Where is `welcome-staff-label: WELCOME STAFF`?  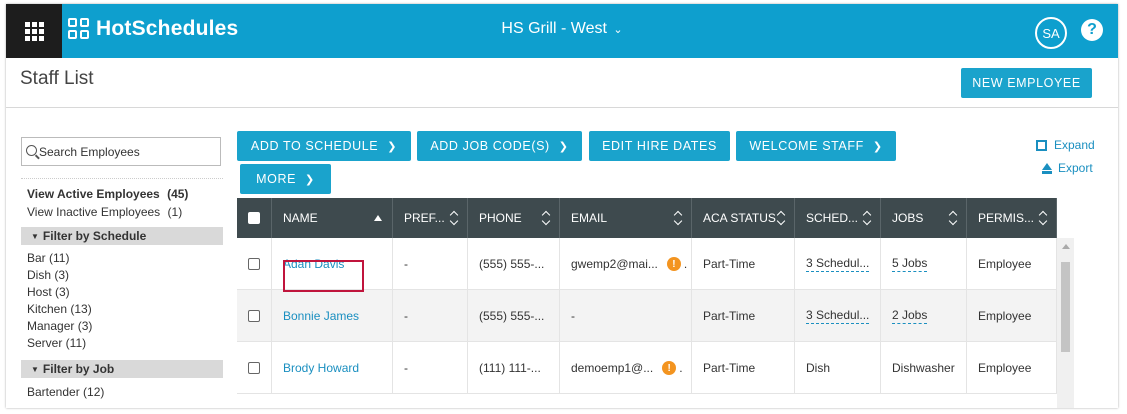
welcome-staff-label: WELCOME STAFF is located at coordinates (806, 146).